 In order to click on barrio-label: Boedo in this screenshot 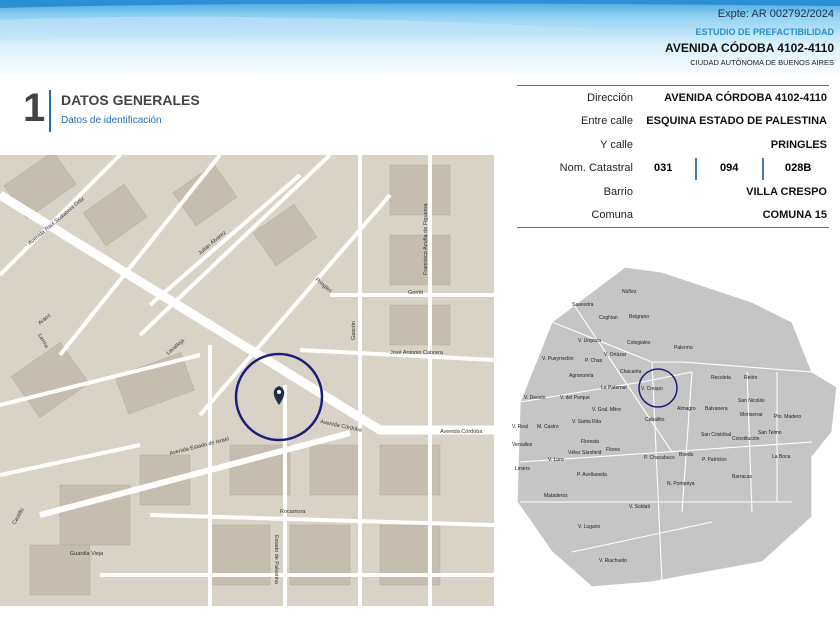, I will do `click(686, 455)`.